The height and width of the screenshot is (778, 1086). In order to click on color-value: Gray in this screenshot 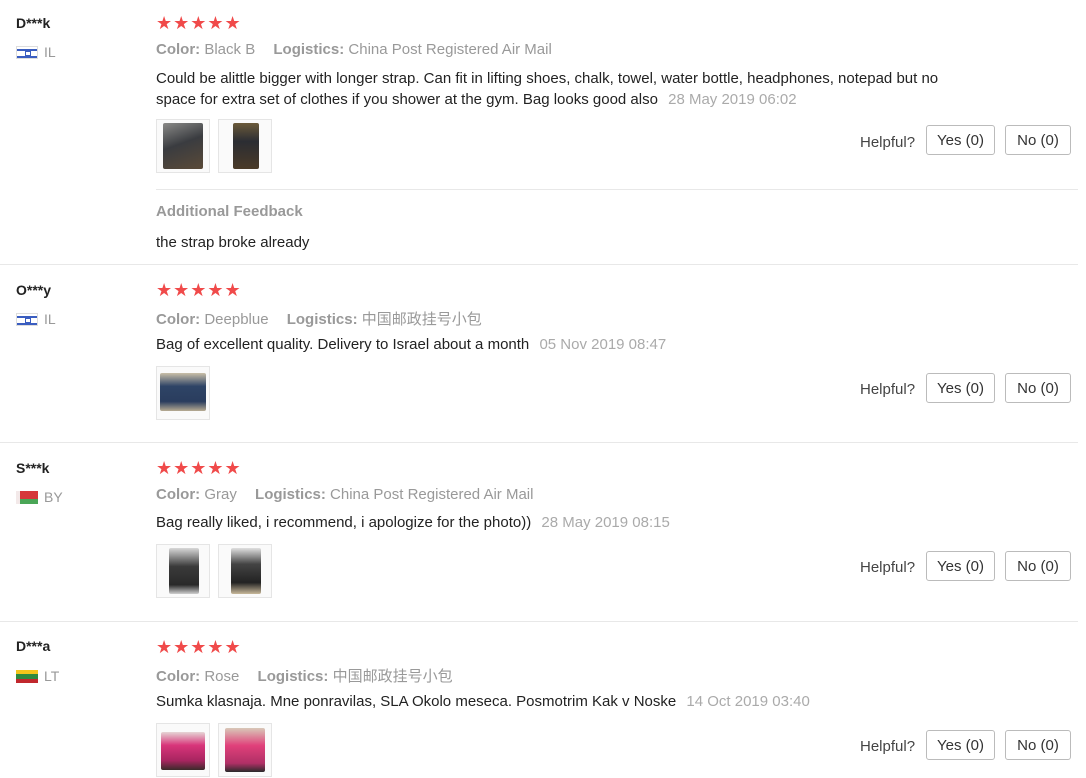, I will do `click(220, 494)`.